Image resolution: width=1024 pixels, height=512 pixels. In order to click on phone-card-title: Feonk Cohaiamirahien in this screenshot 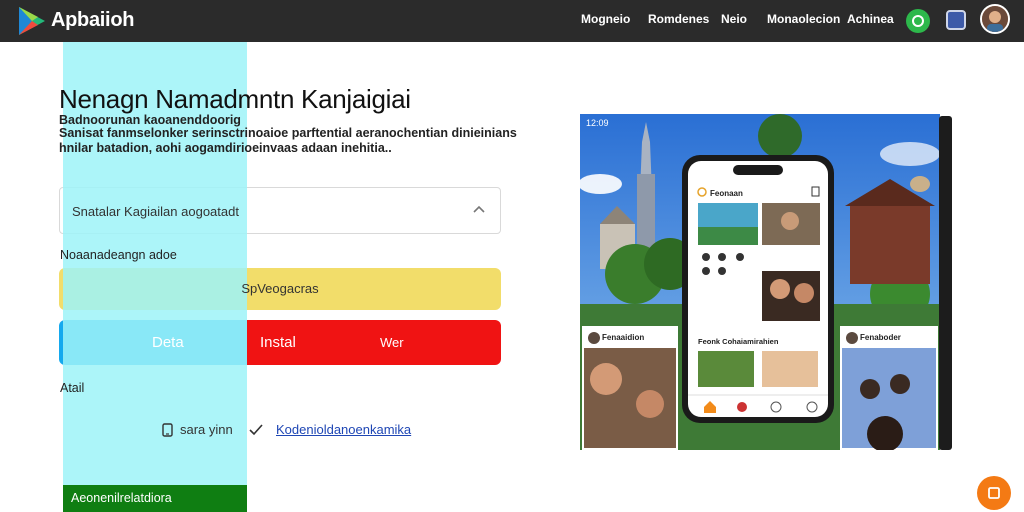, I will do `click(738, 341)`.